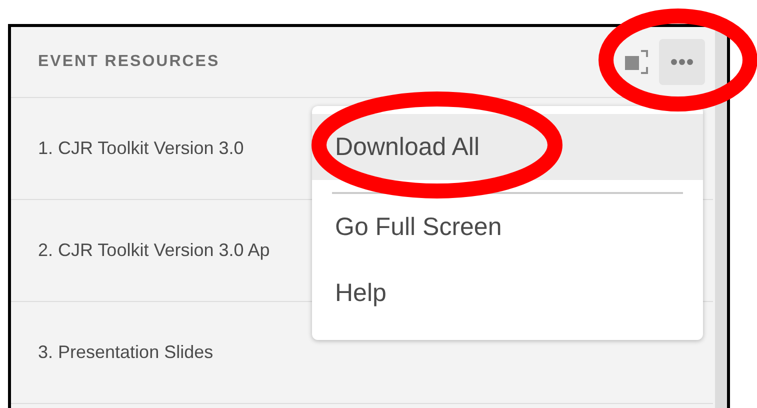 This screenshot has height=408, width=757. I want to click on ellipsis-icon, so click(682, 62).